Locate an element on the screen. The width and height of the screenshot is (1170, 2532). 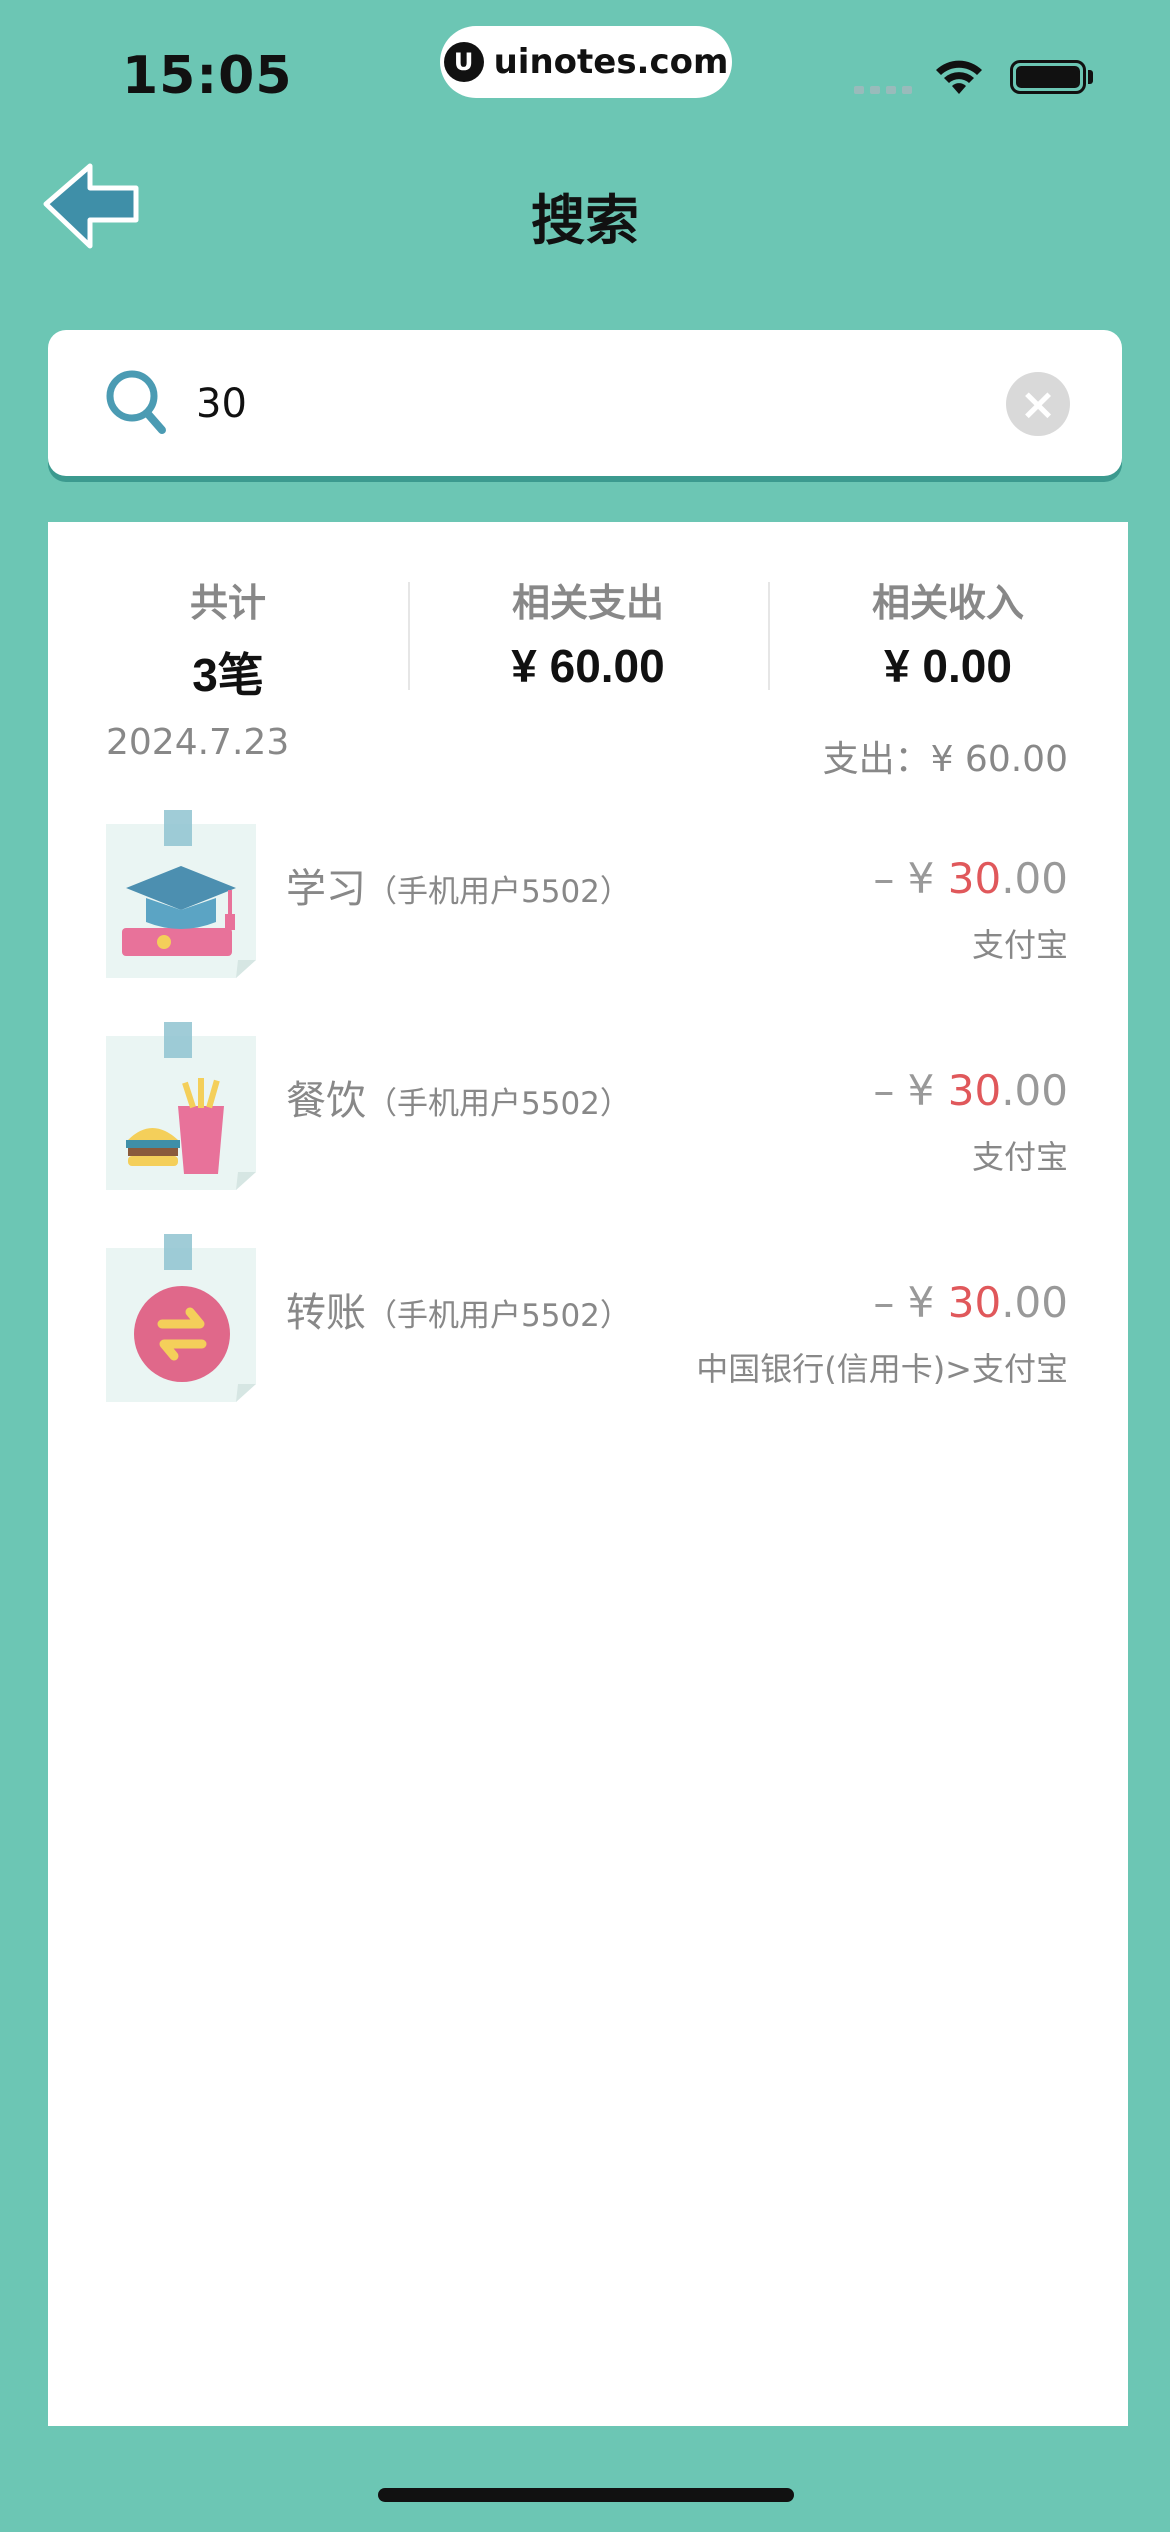
summary-value: 3笔 is located at coordinates (228, 675).